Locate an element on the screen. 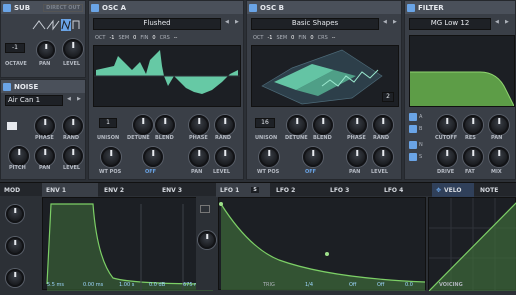 The width and height of the screenshot is (516, 295). tab-lfo4: LFO 4 is located at coordinates (405, 190).